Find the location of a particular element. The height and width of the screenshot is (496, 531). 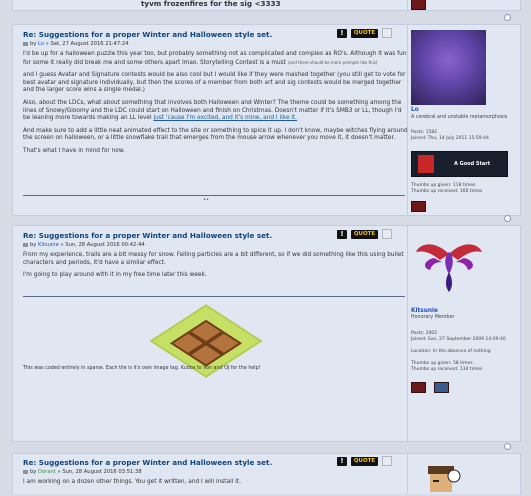

profile-username: Kitsunie is located at coordinates (424, 311).